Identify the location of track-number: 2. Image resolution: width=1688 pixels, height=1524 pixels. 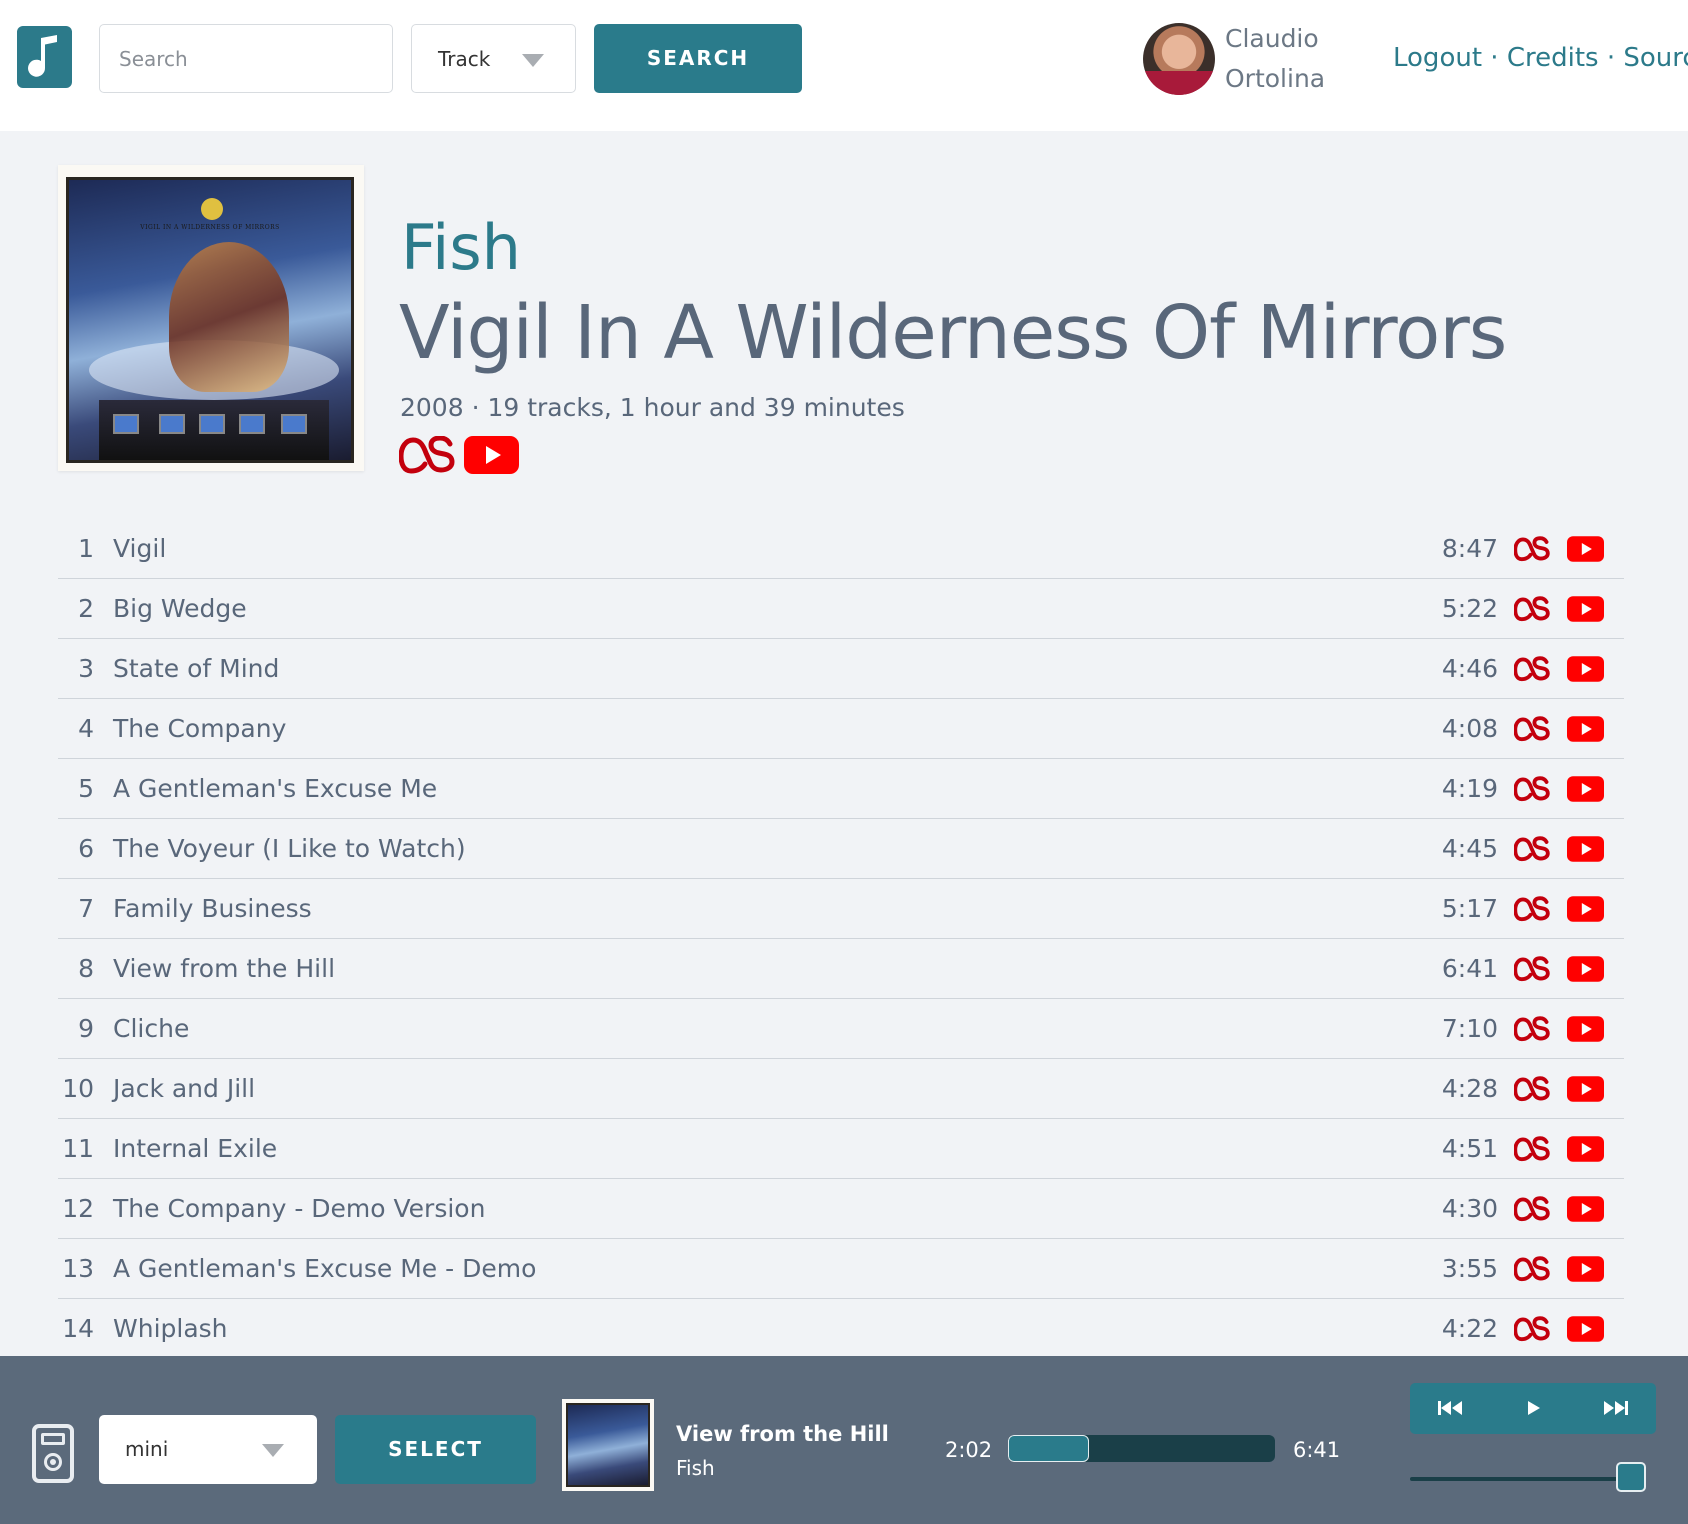
(86, 608).